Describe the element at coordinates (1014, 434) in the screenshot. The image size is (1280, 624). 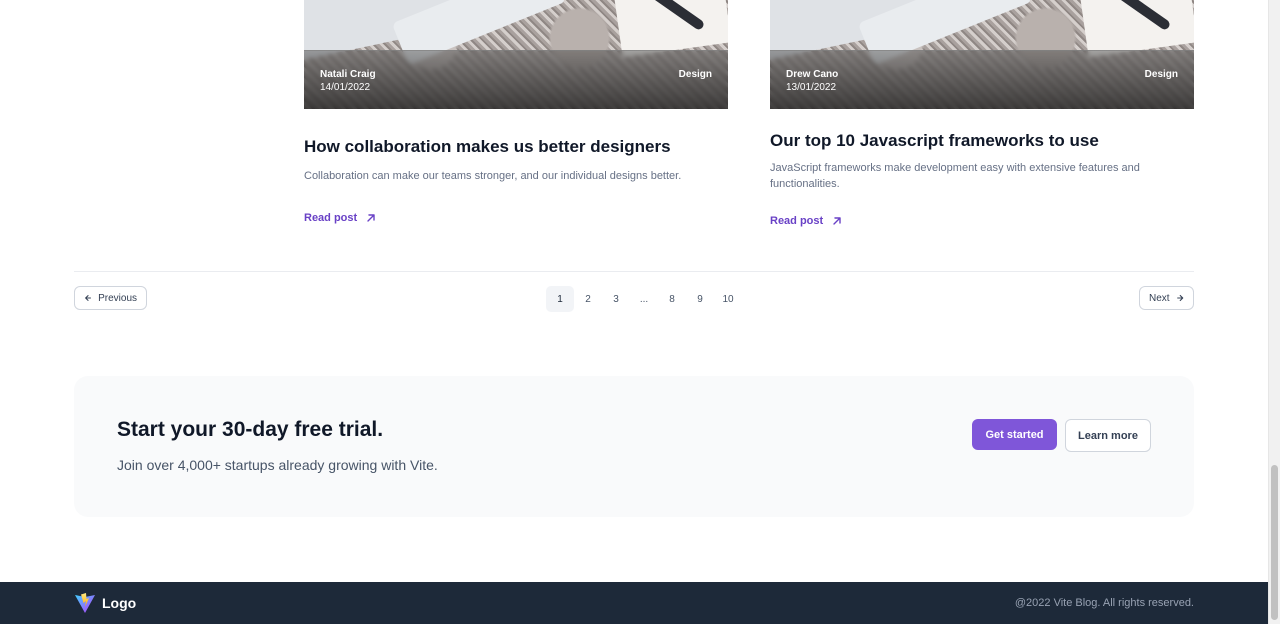
I see `get-started-button: Get started` at that location.